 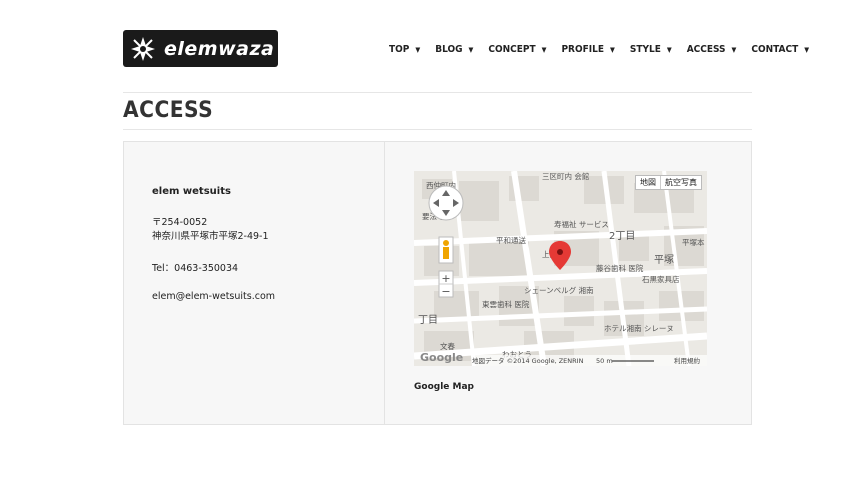 I want to click on map-label: 丁目, so click(x=428, y=320).